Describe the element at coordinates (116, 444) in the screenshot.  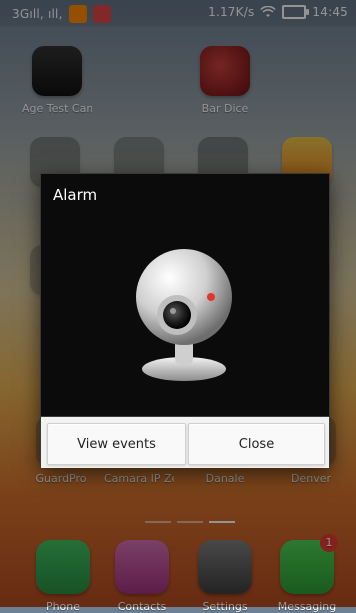
I see `view-events-button: View events` at that location.